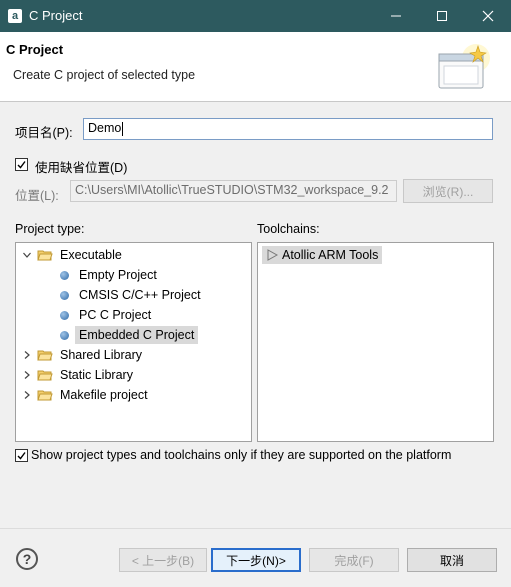 Image resolution: width=511 pixels, height=587 pixels. What do you see at coordinates (255, 16) in the screenshot?
I see `title-bar: a C Project` at bounding box center [255, 16].